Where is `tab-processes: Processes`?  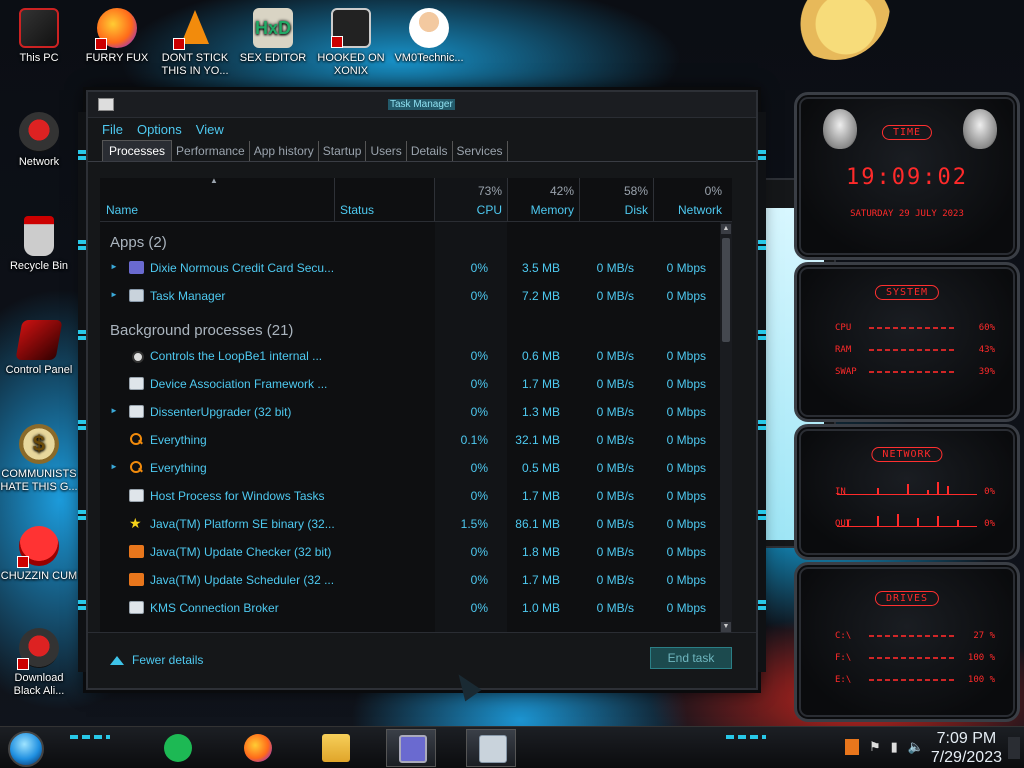
tab-processes: Processes is located at coordinates (137, 150).